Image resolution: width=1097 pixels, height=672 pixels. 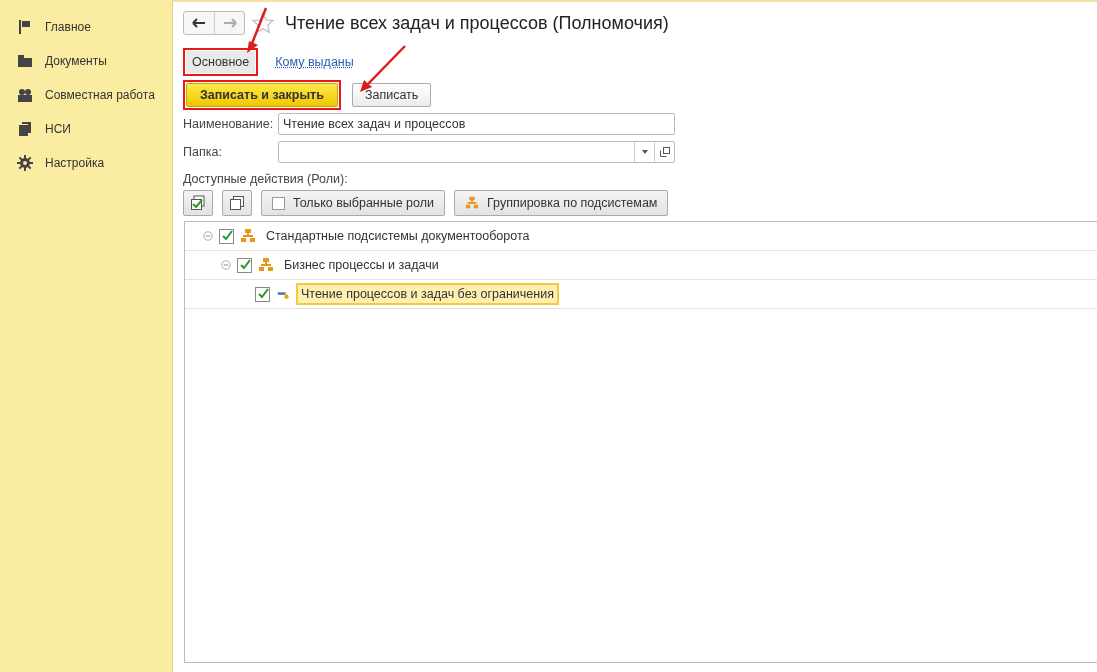 What do you see at coordinates (361, 265) in the screenshot?
I see `tree-item: Бизнес процессы и задачи` at bounding box center [361, 265].